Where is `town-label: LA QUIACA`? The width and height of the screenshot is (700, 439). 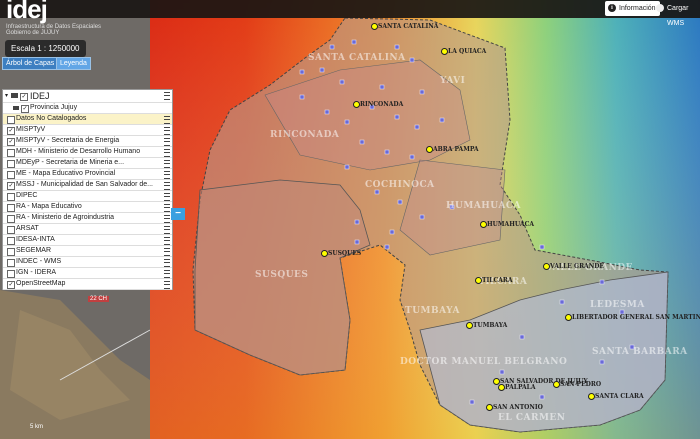 town-label: LA QUIACA is located at coordinates (463, 51).